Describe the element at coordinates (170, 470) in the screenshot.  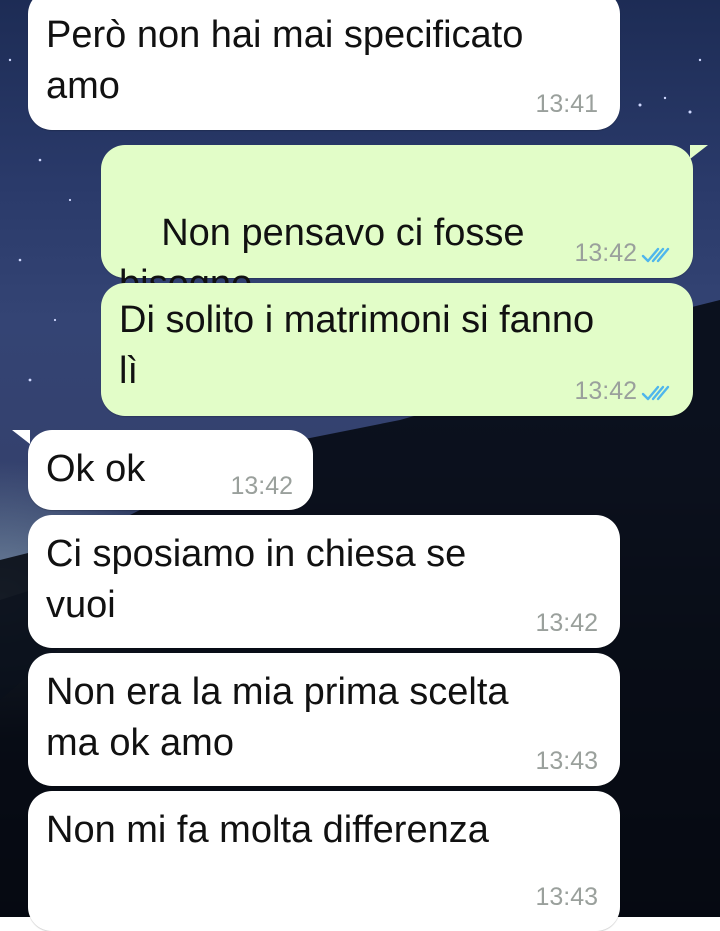
I see `message-bubble-incoming: Ok ok 13:42` at that location.